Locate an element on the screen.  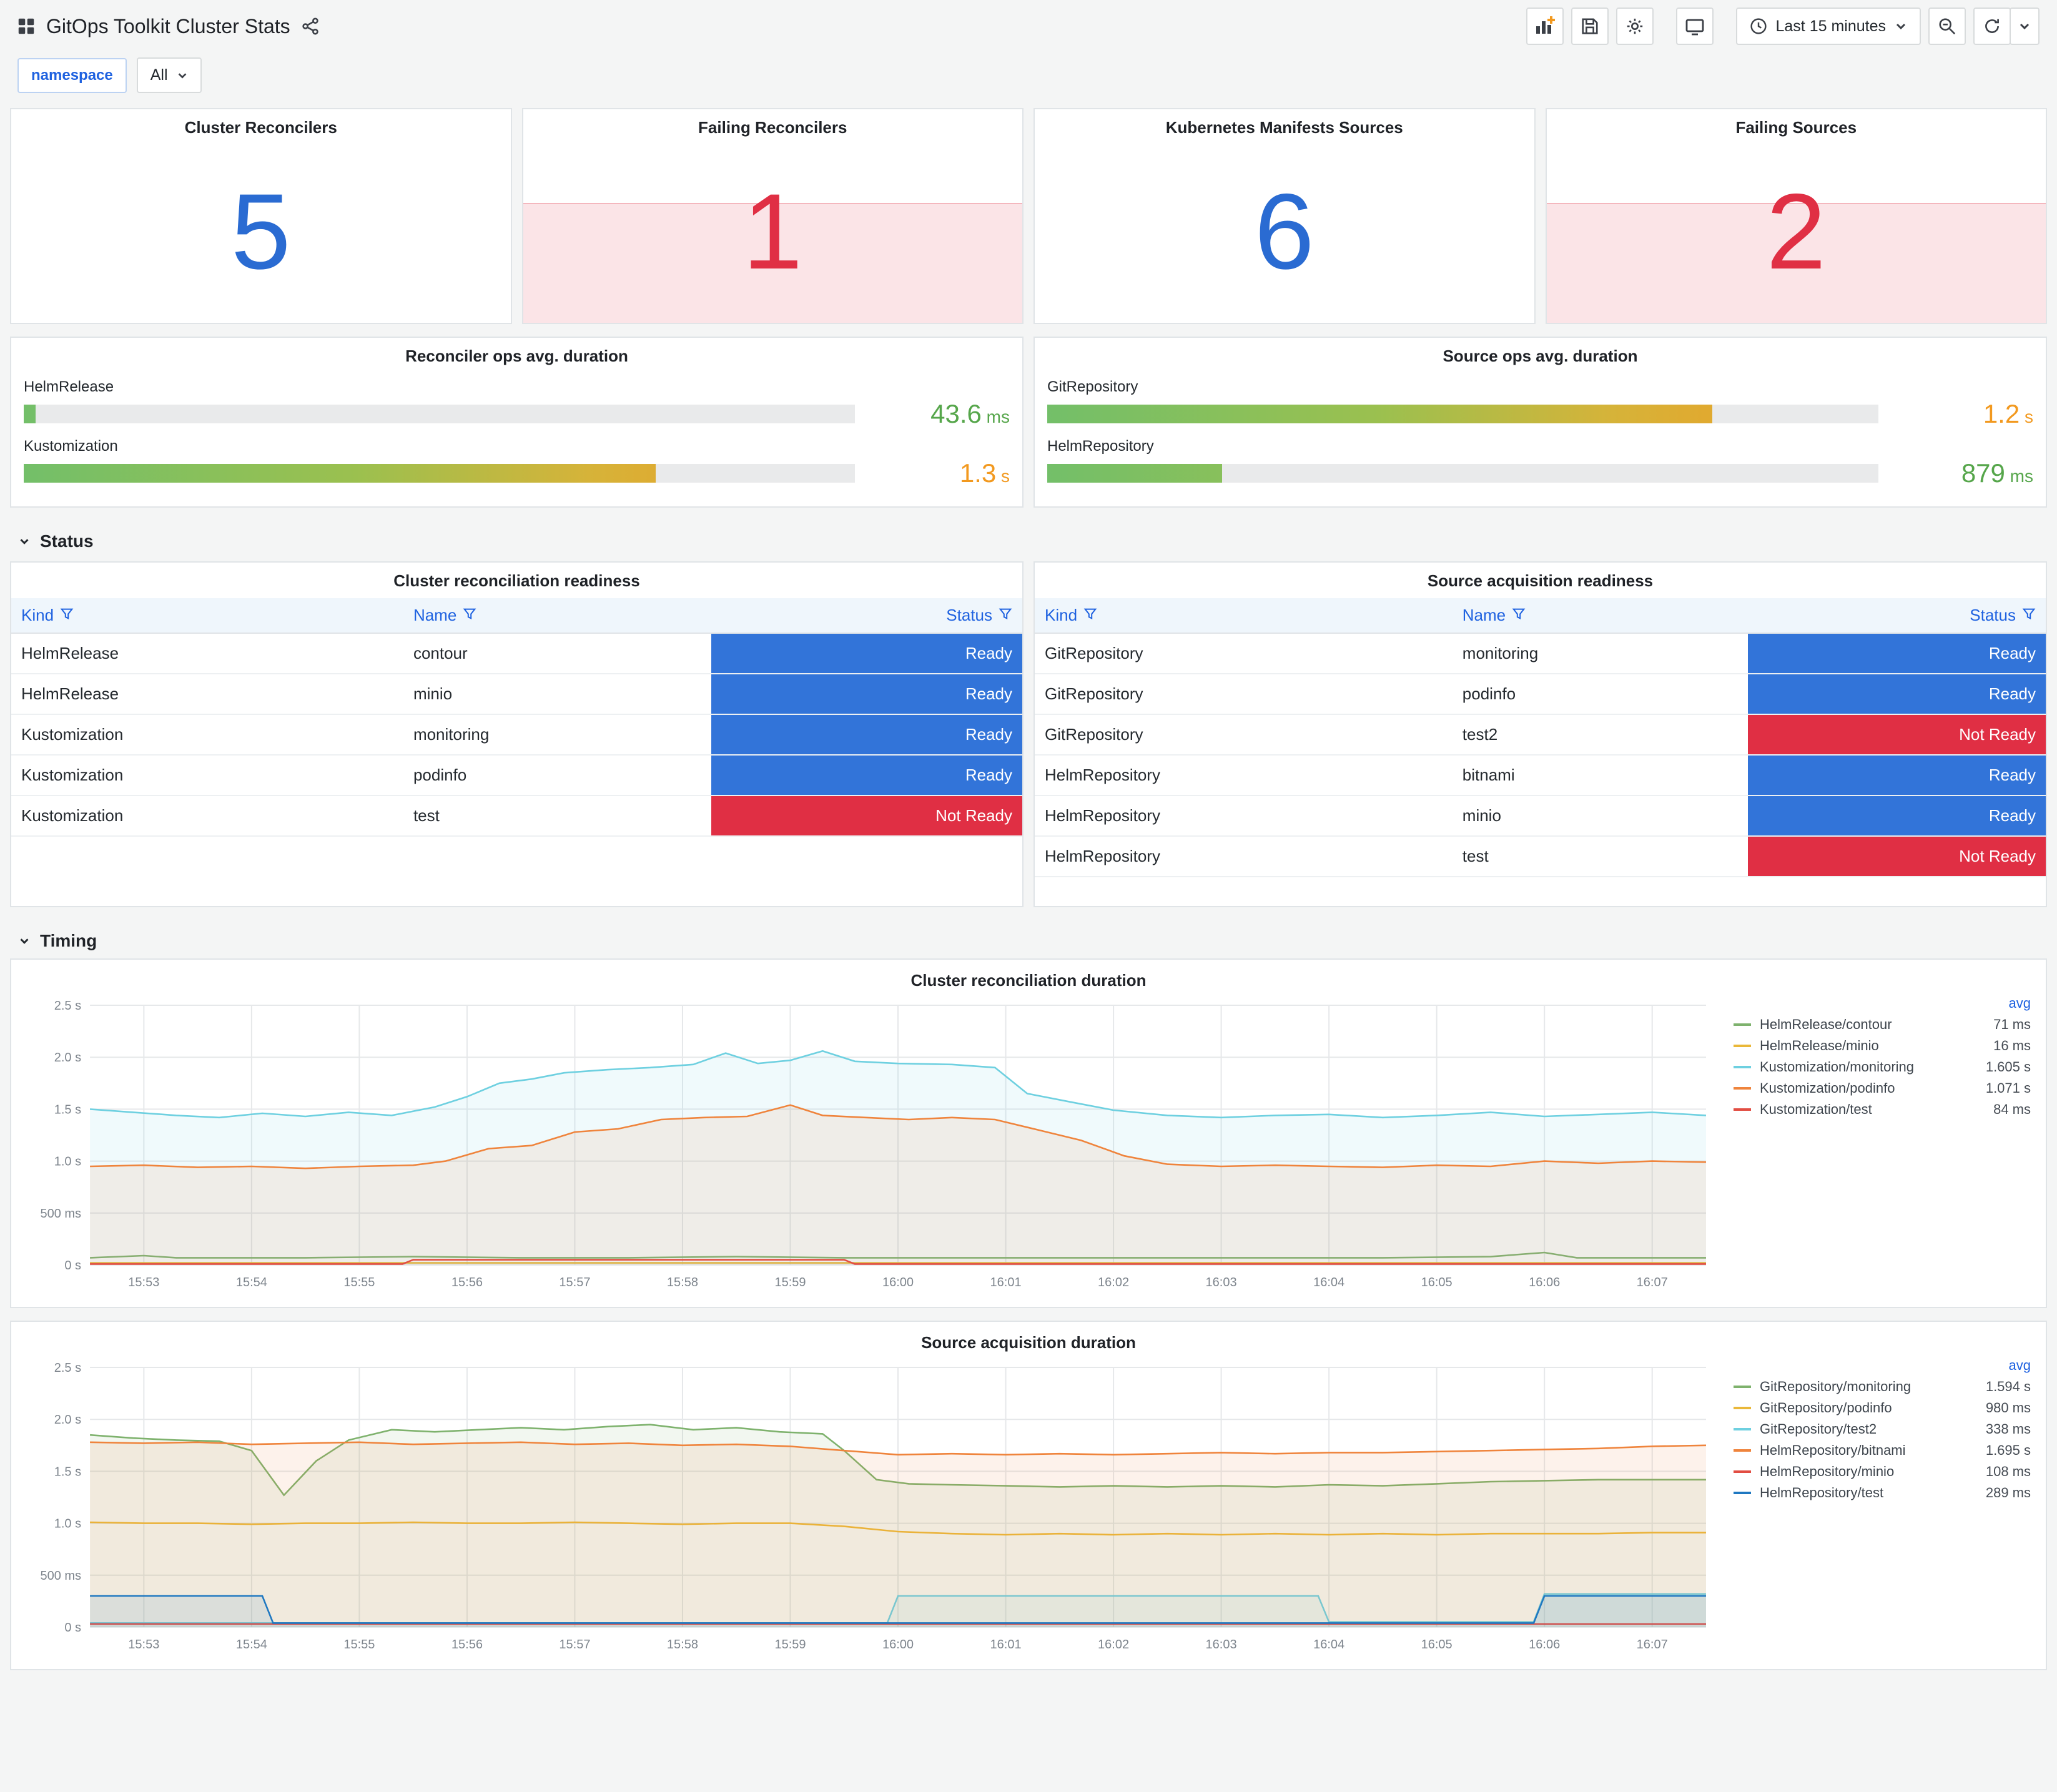
svg-text: 1.0 s is located at coordinates (67, 1524).